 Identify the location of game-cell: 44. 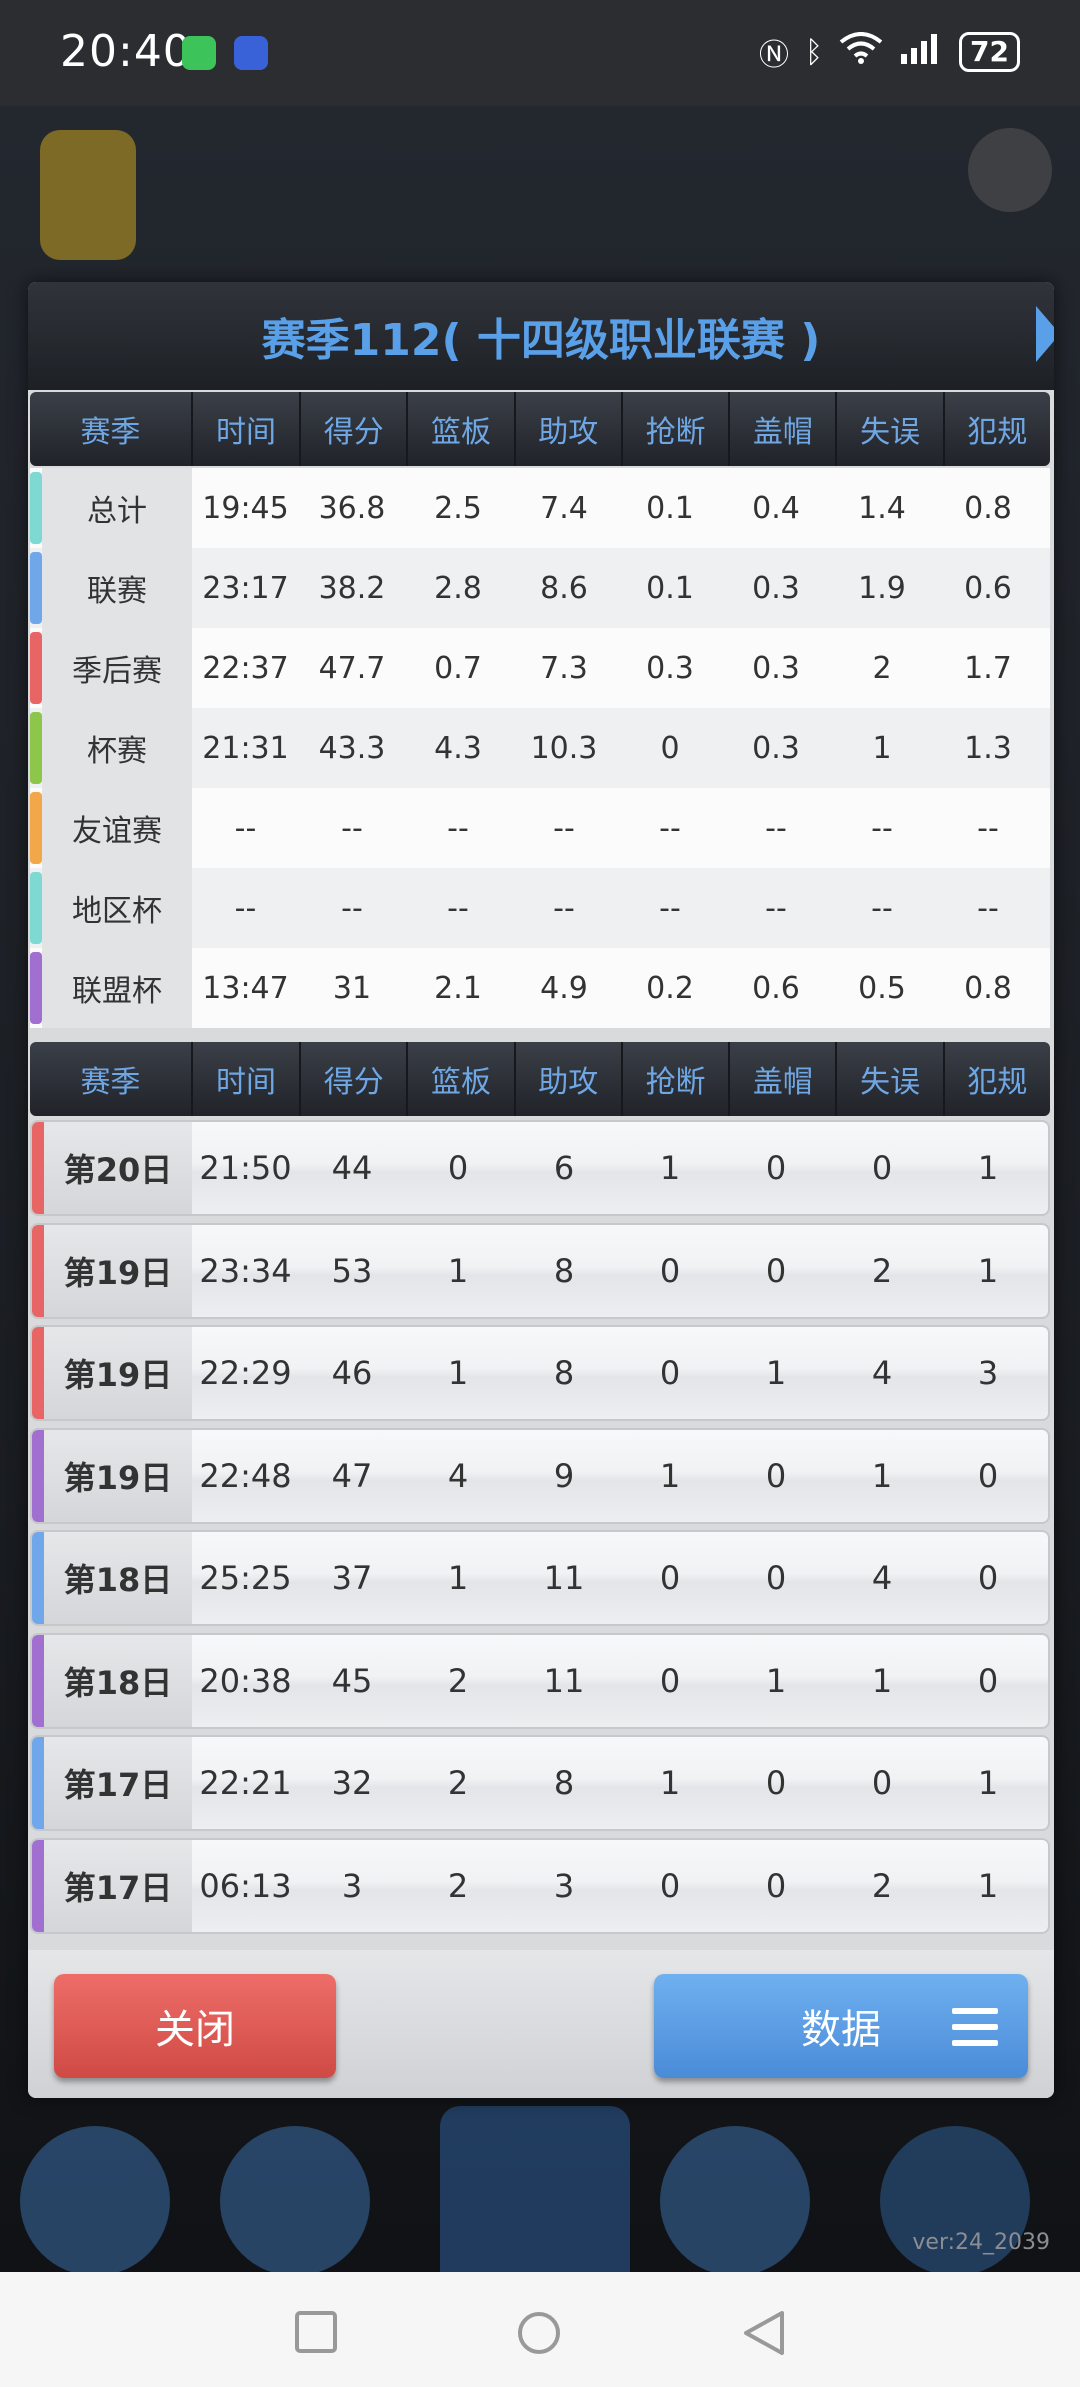
(352, 1168).